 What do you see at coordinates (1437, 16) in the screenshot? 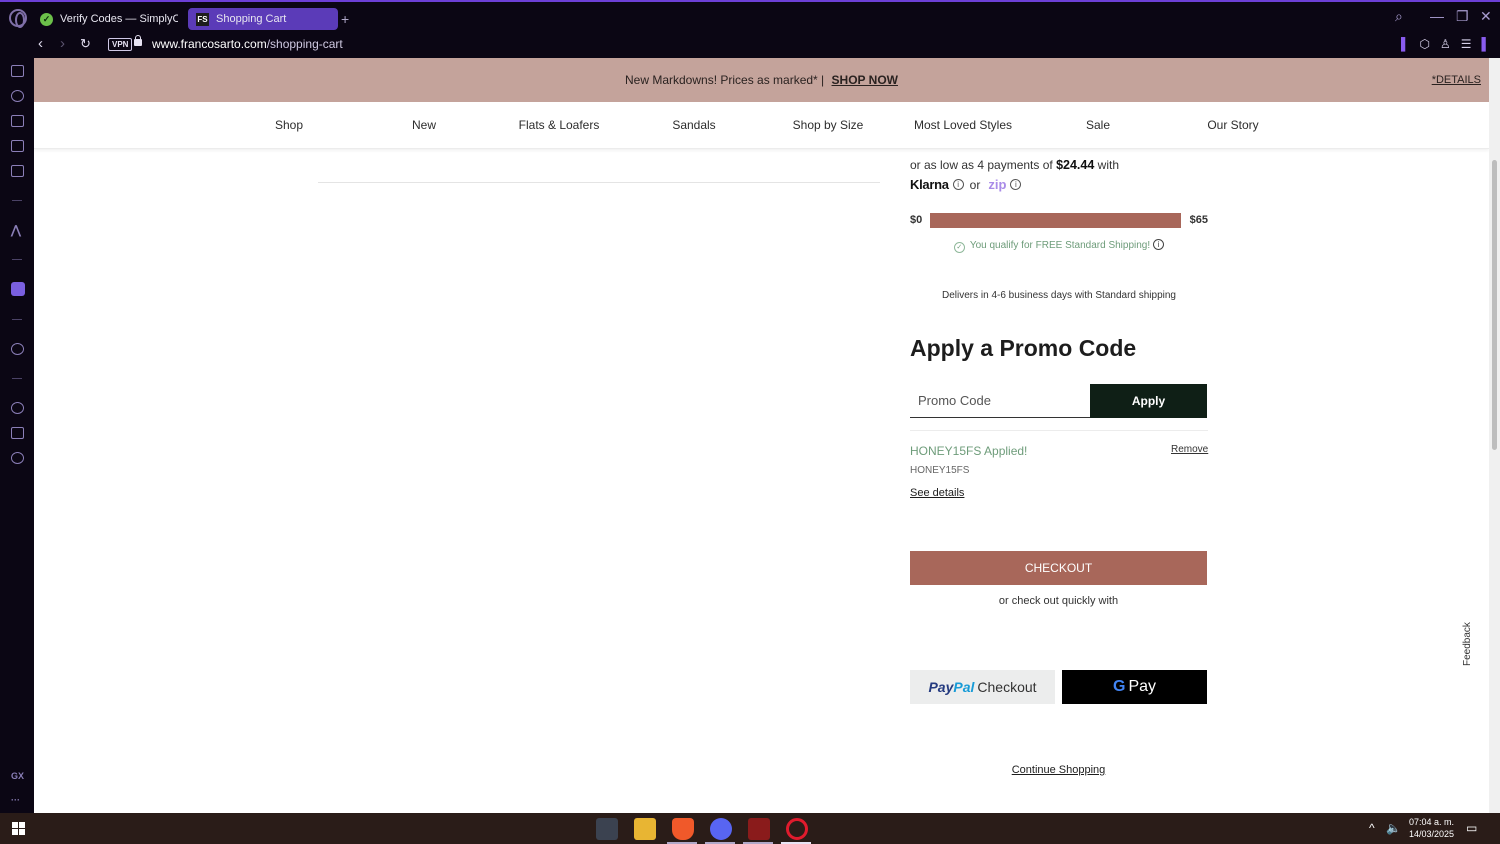
I see `minimize-icon: —` at bounding box center [1437, 16].